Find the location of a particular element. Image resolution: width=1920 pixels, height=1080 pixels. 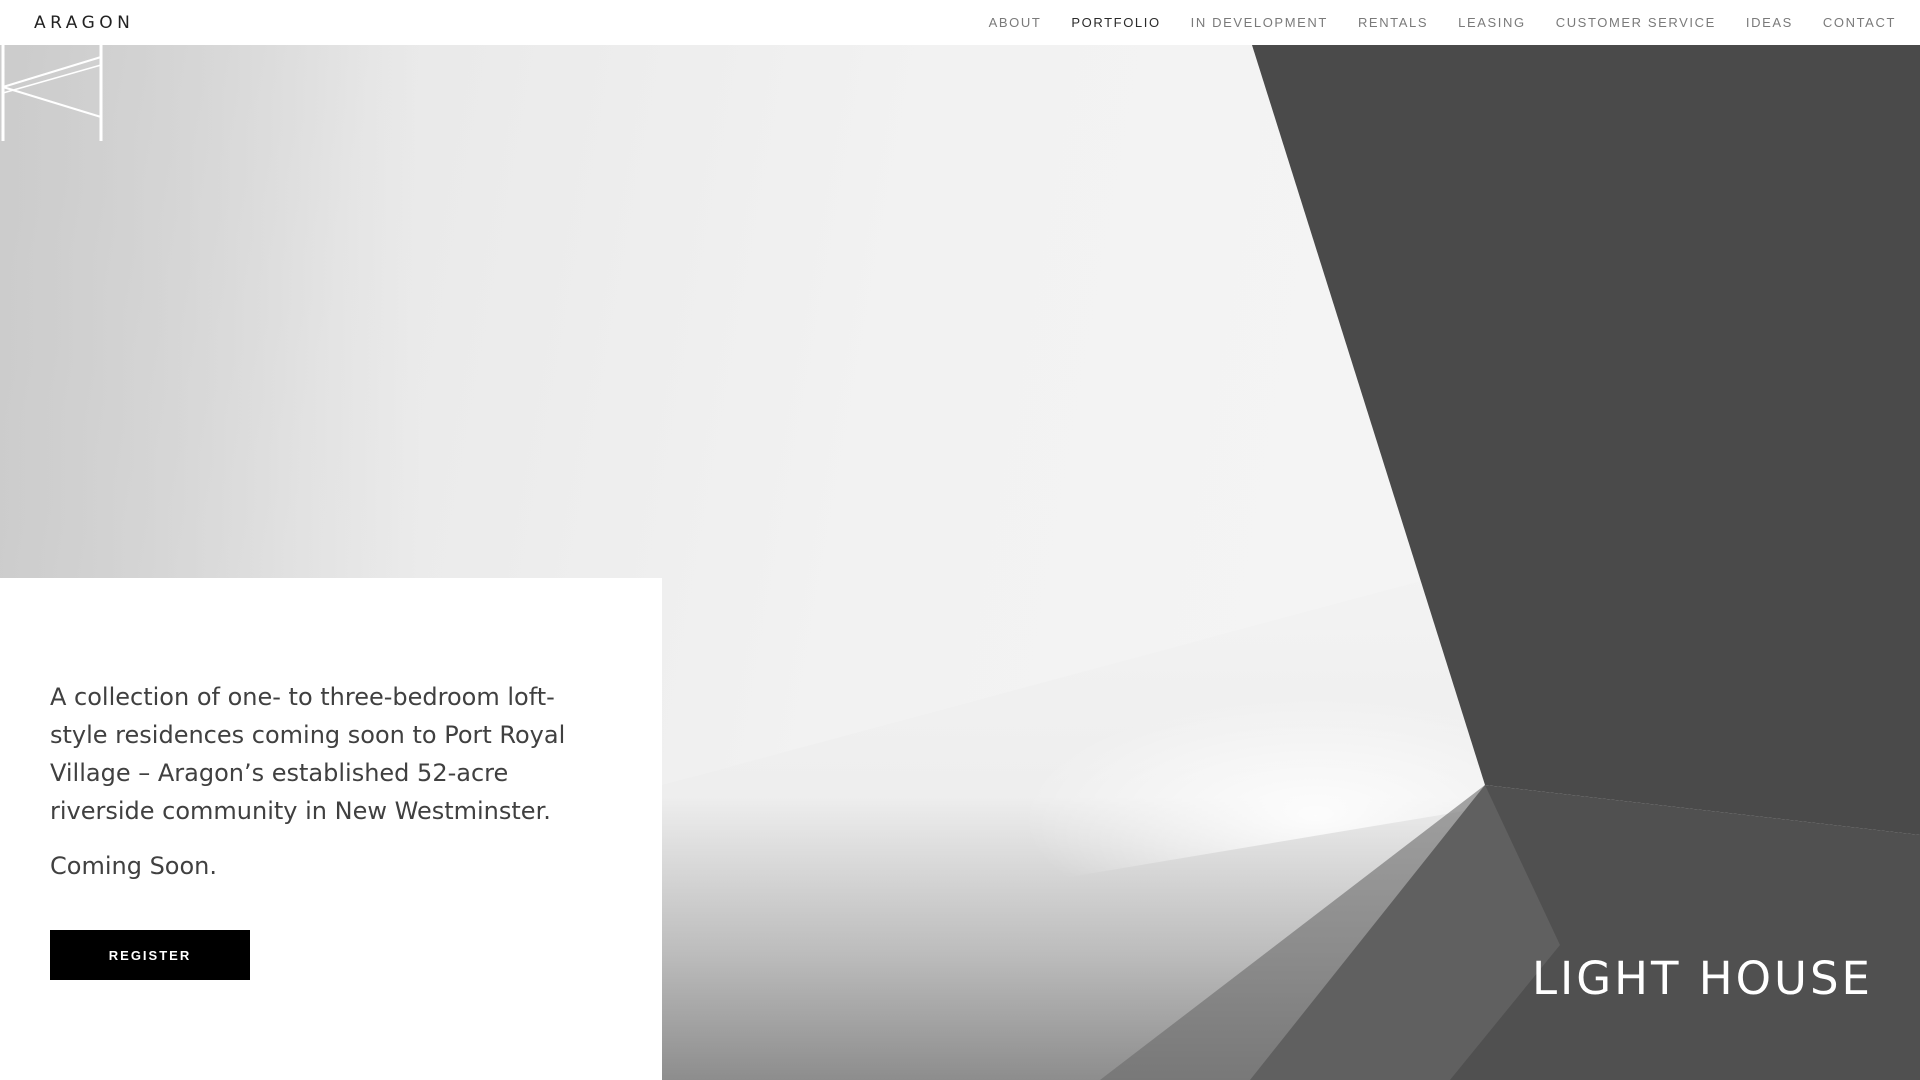

nav-item-about: ABOUT is located at coordinates (1015, 23).